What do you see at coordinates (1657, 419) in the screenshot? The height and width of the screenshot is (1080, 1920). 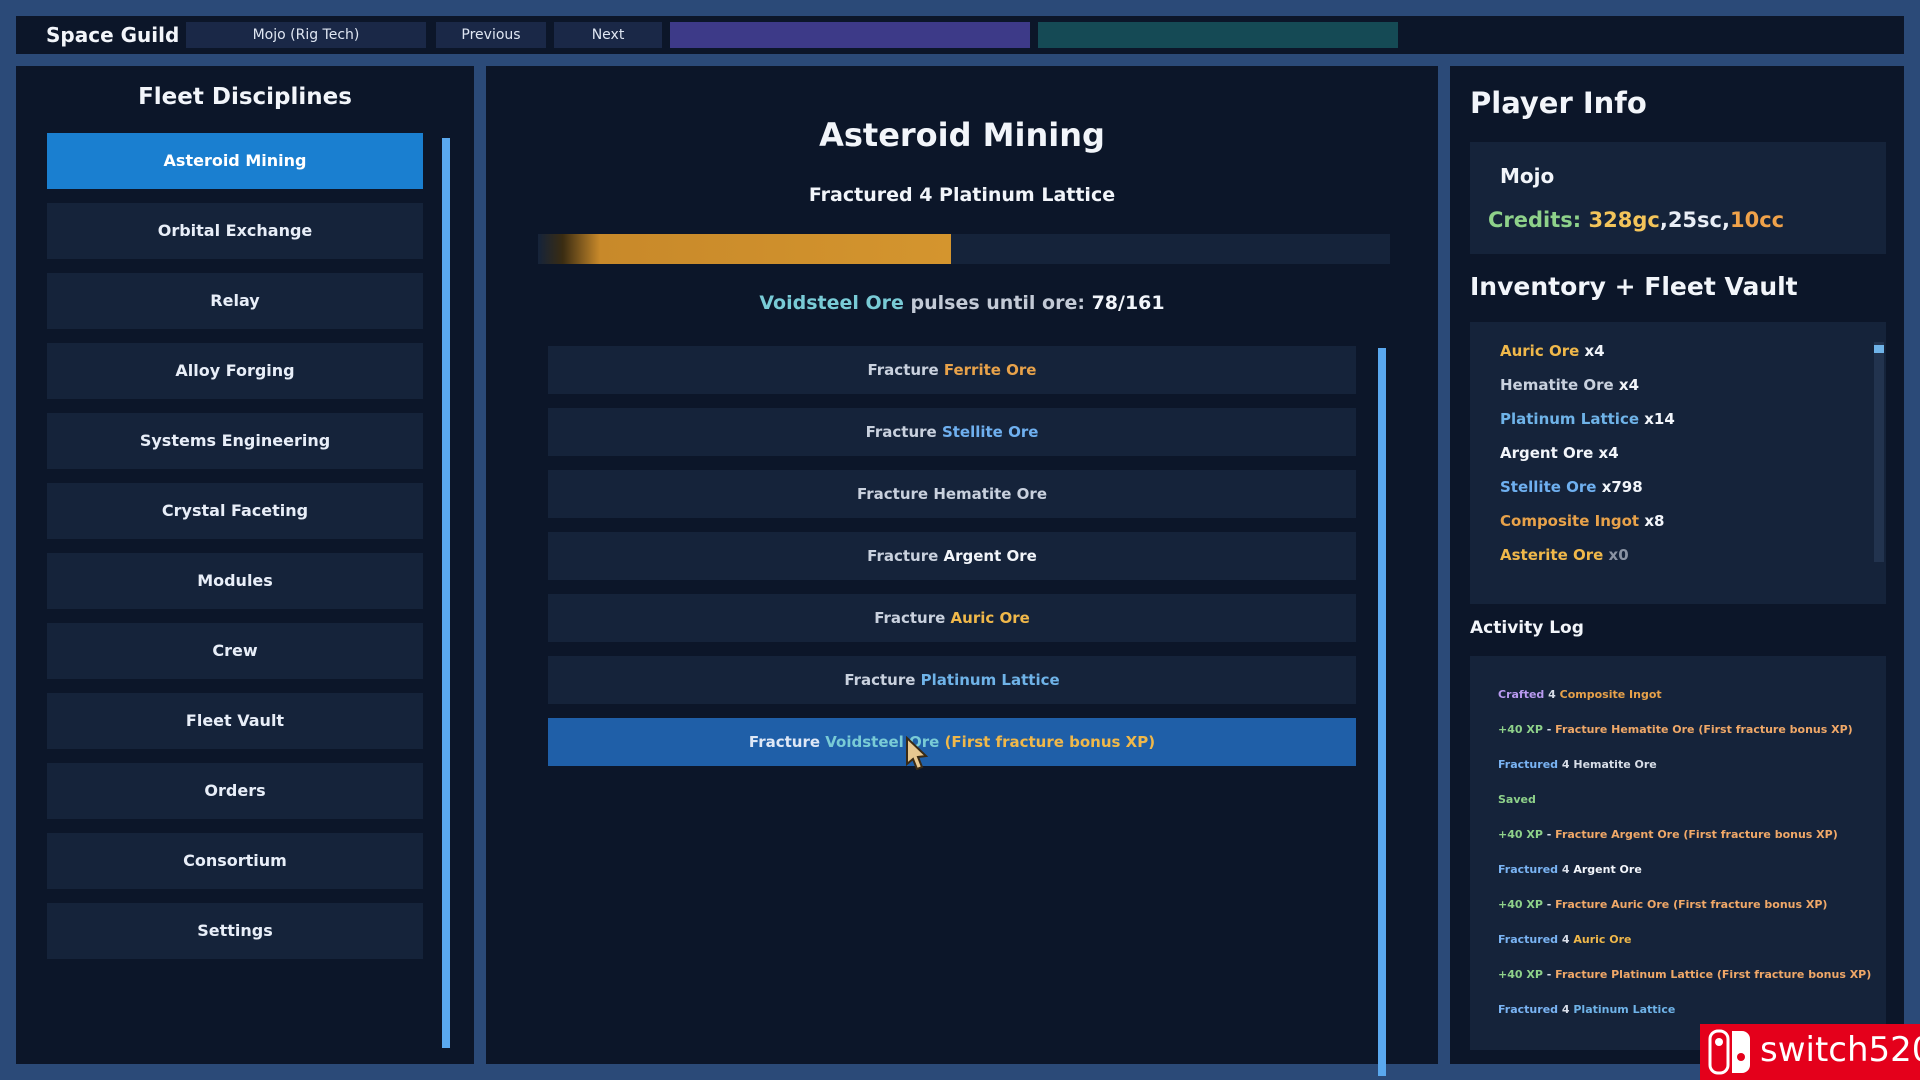 I see `inventory-item-qty: x14` at bounding box center [1657, 419].